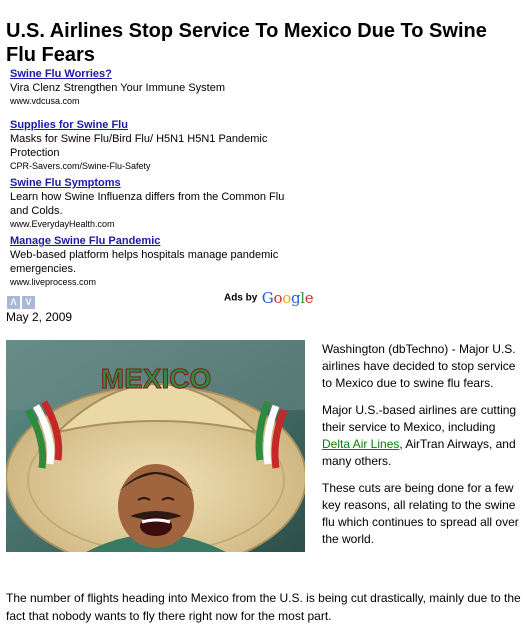 The image size is (525, 625). I want to click on ad-title-link: Swine Flu Worries?, so click(150, 74).